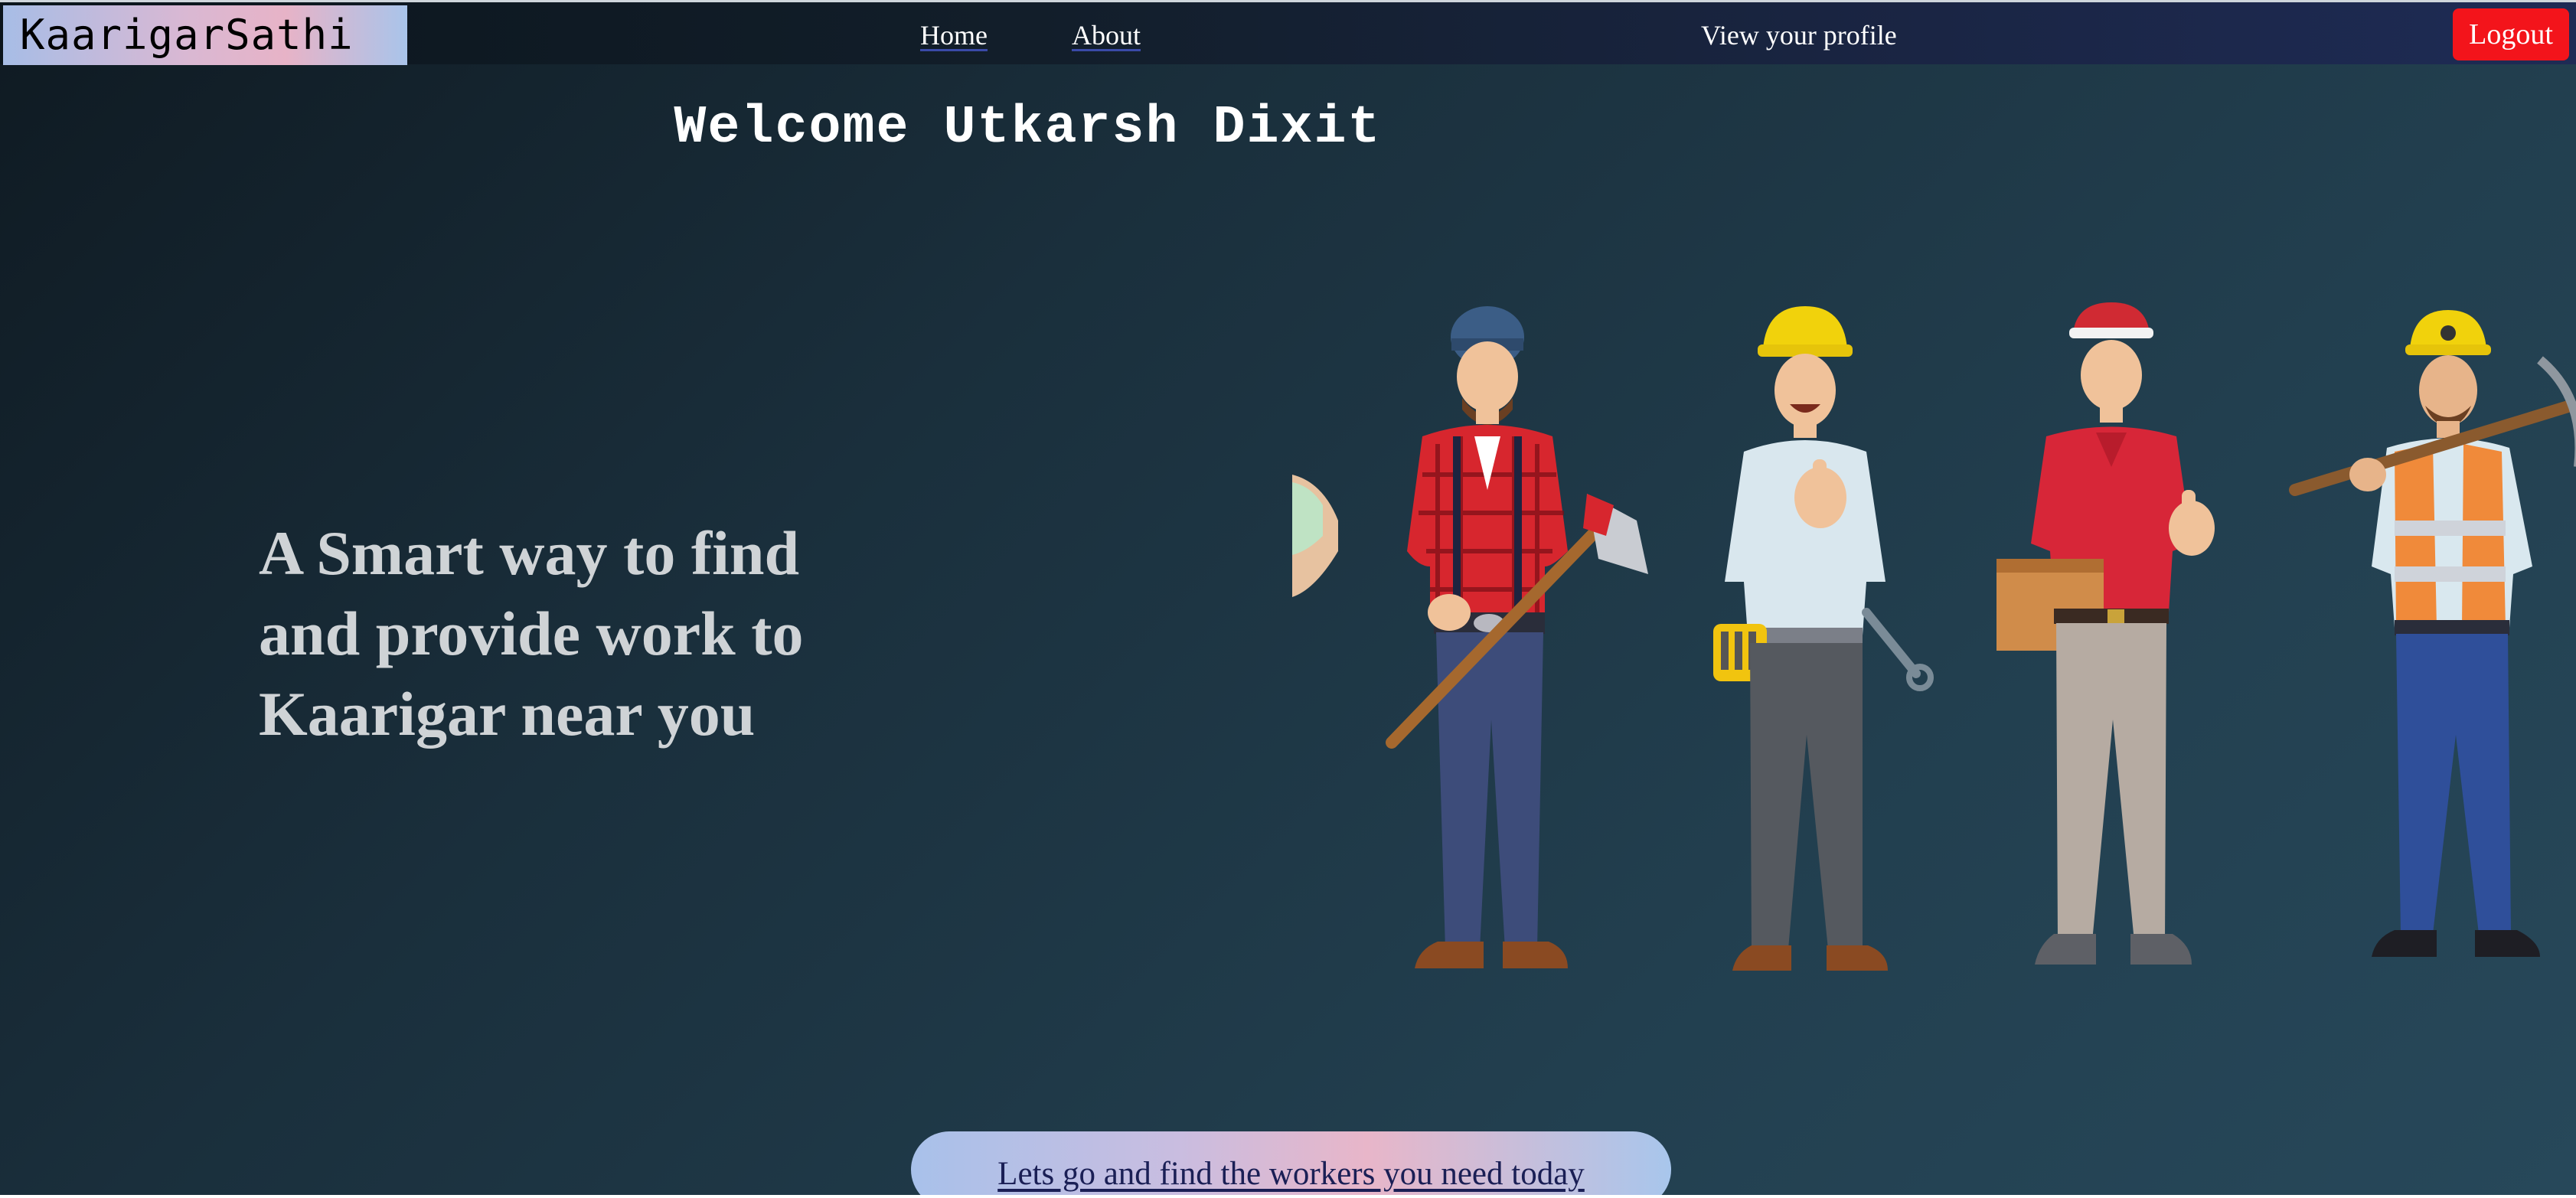 This screenshot has width=2576, height=1198. What do you see at coordinates (1315, 536) in the screenshot?
I see `partial-worker-figure` at bounding box center [1315, 536].